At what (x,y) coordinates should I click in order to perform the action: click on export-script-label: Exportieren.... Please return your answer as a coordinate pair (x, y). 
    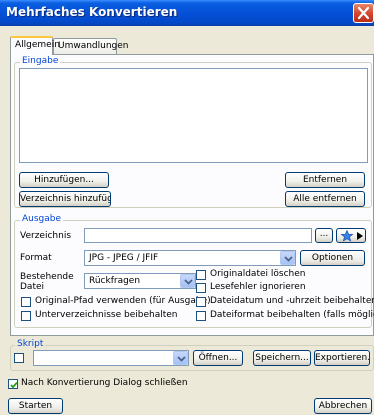
    Looking at the image, I should click on (342, 358).